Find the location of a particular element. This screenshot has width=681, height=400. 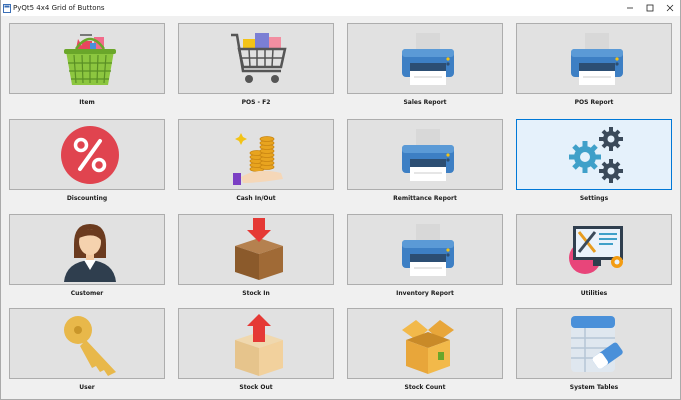

stock-count-button is located at coordinates (425, 343).